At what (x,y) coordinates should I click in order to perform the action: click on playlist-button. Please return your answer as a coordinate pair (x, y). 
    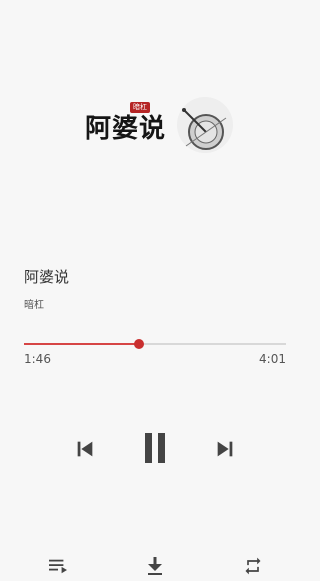
    Looking at the image, I should click on (58, 566).